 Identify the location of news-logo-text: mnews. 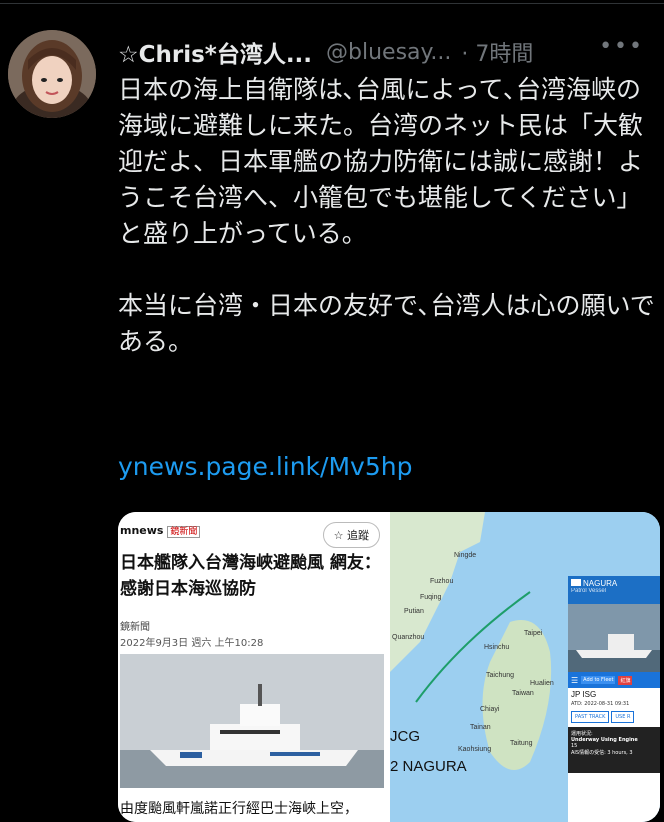
(142, 530).